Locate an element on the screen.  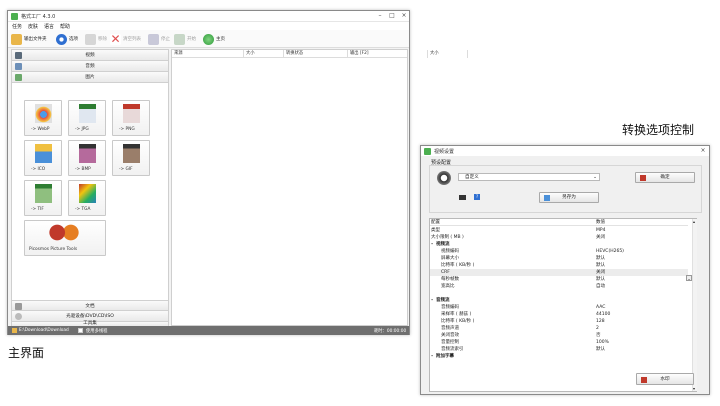
format-gif-button: -> GIF is located at coordinates (131, 158).